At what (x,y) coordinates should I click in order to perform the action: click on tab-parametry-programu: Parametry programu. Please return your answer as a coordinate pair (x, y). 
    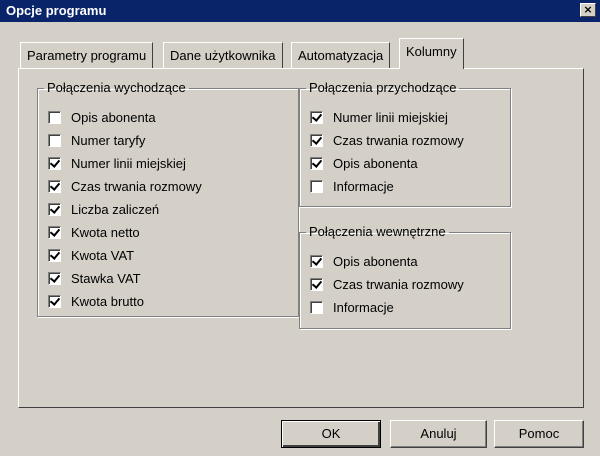
    Looking at the image, I should click on (87, 55).